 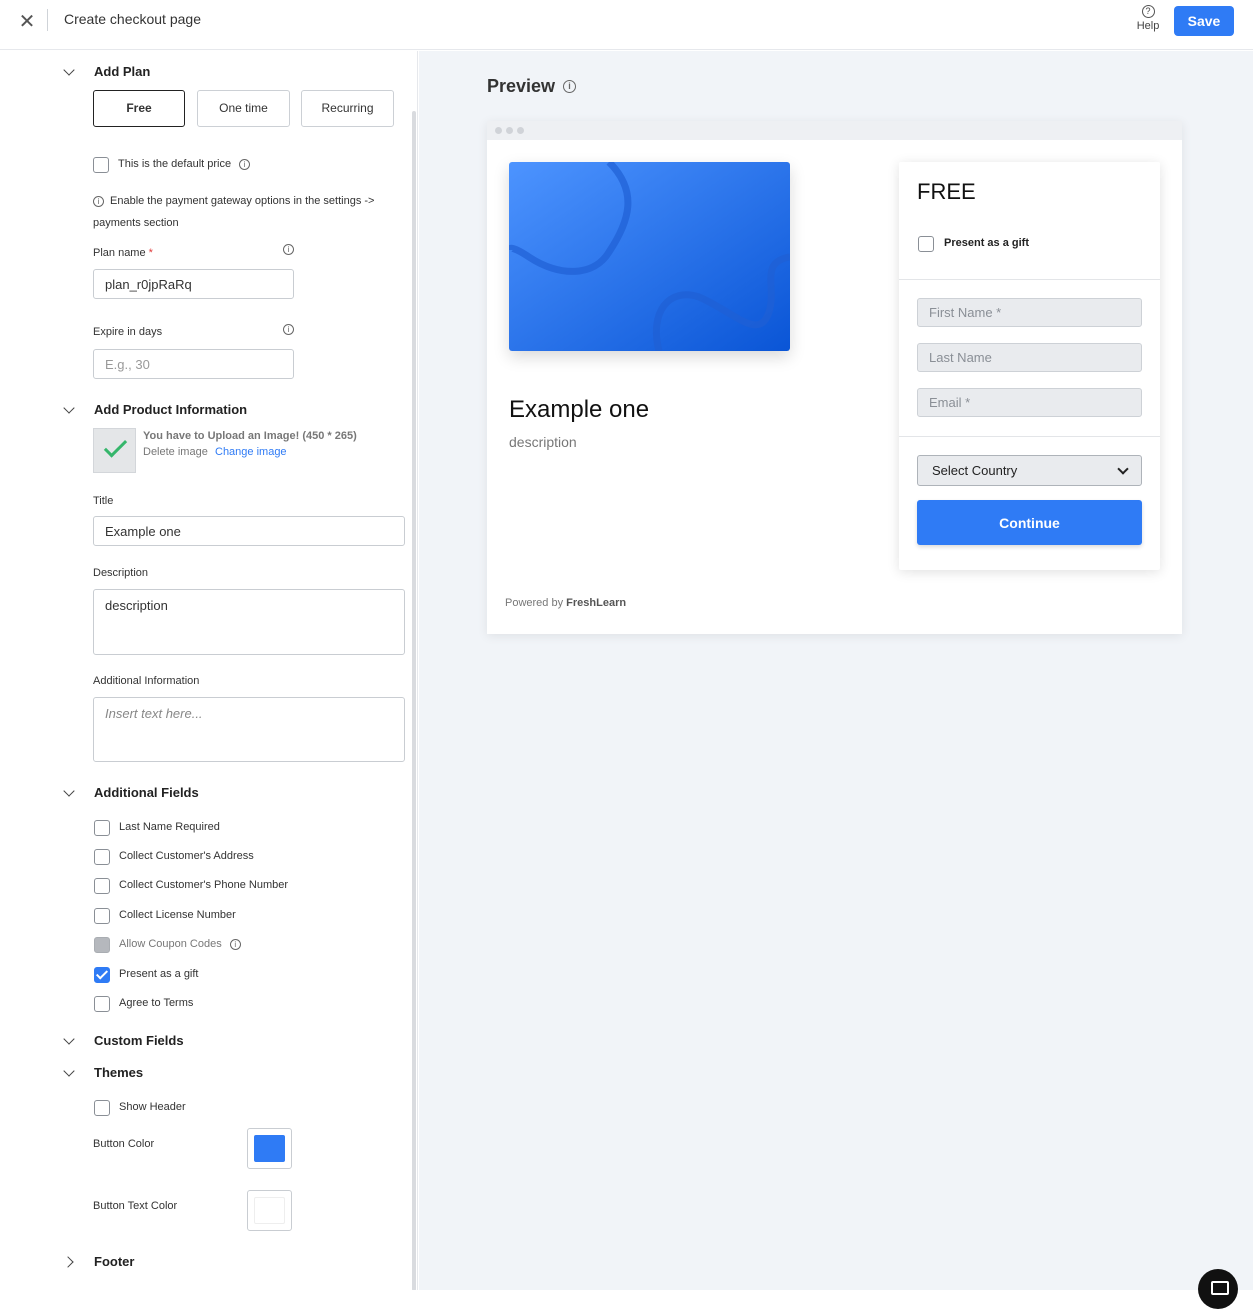 I want to click on delete-image-link: Delete image, so click(x=175, y=452).